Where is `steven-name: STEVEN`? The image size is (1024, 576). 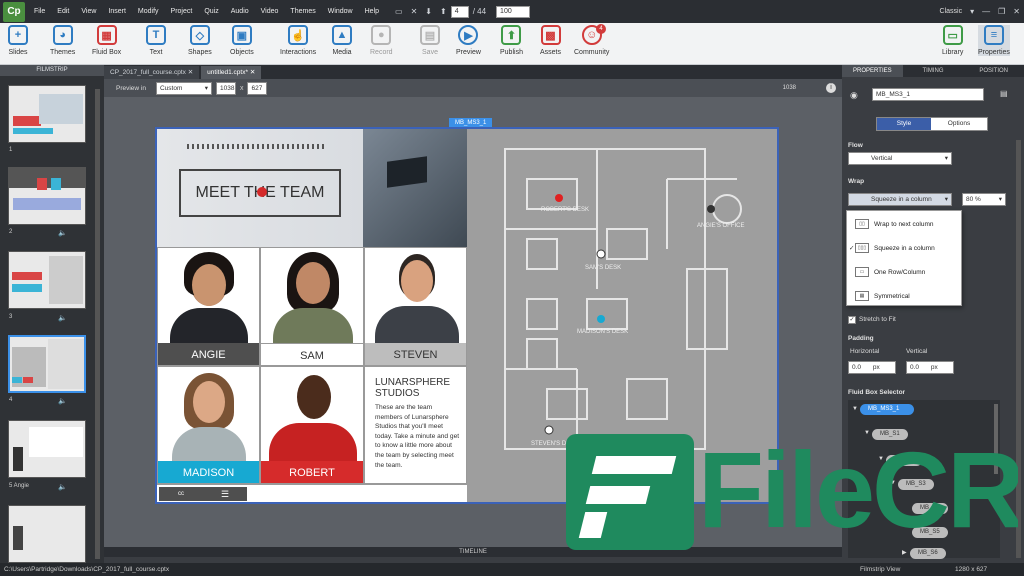
steven-name: STEVEN is located at coordinates (415, 354).